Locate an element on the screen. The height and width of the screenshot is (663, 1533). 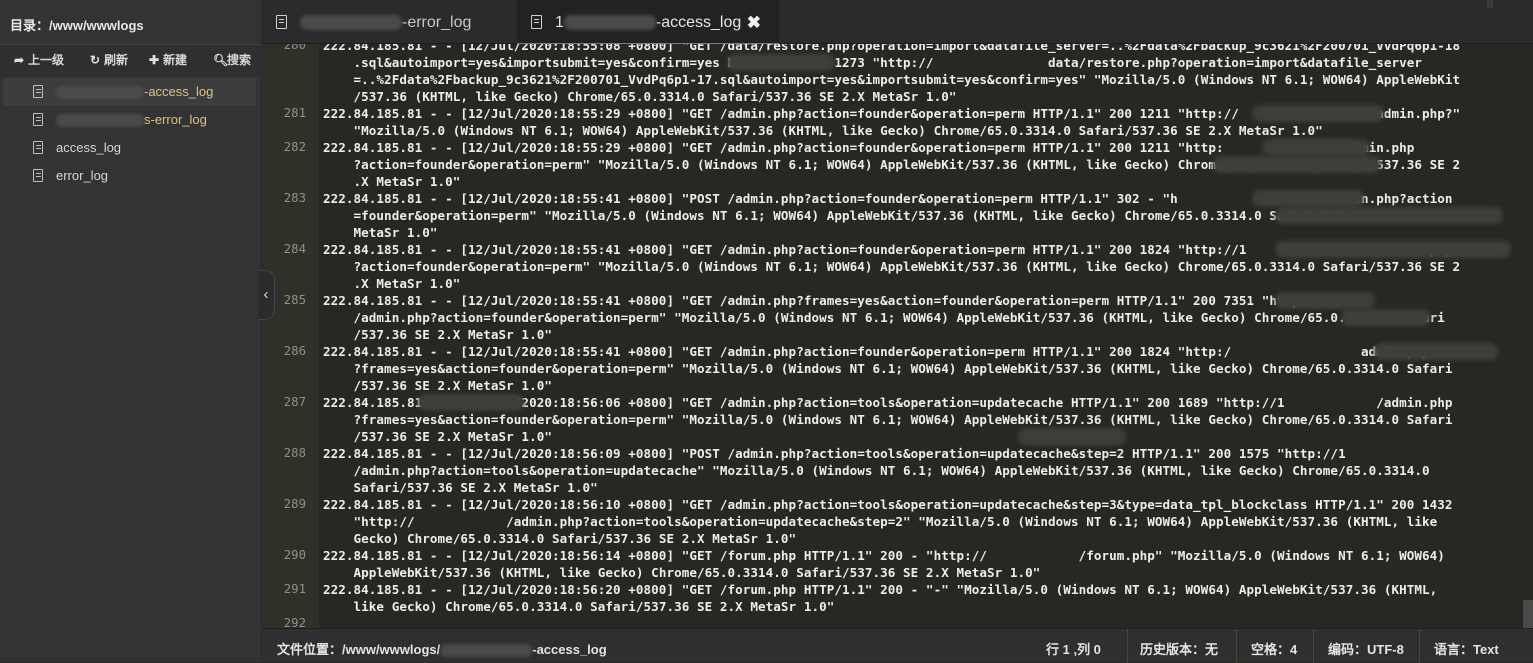
history-version: 历史版本：无 is located at coordinates (1179, 648).